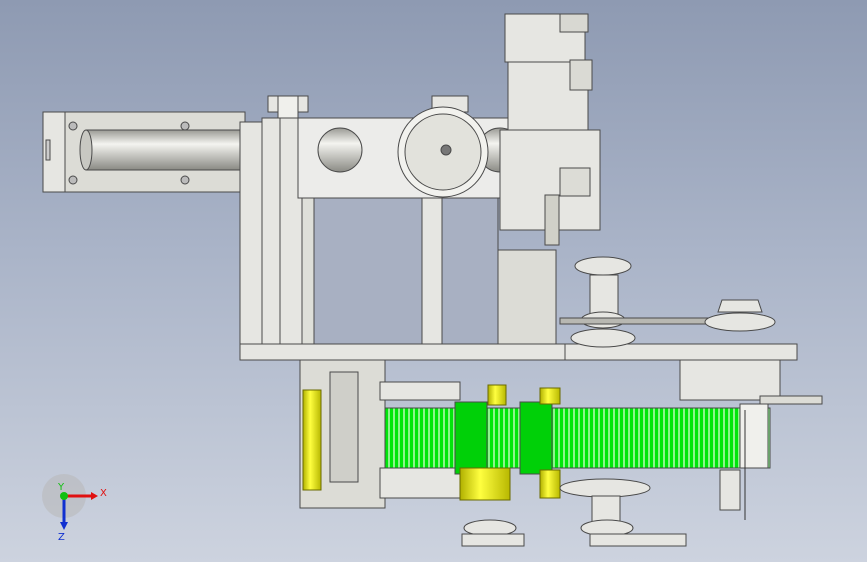 Image resolution: width=867 pixels, height=562 pixels. Describe the element at coordinates (691, 330) in the screenshot. I see `tension-pulley-assembly` at that location.